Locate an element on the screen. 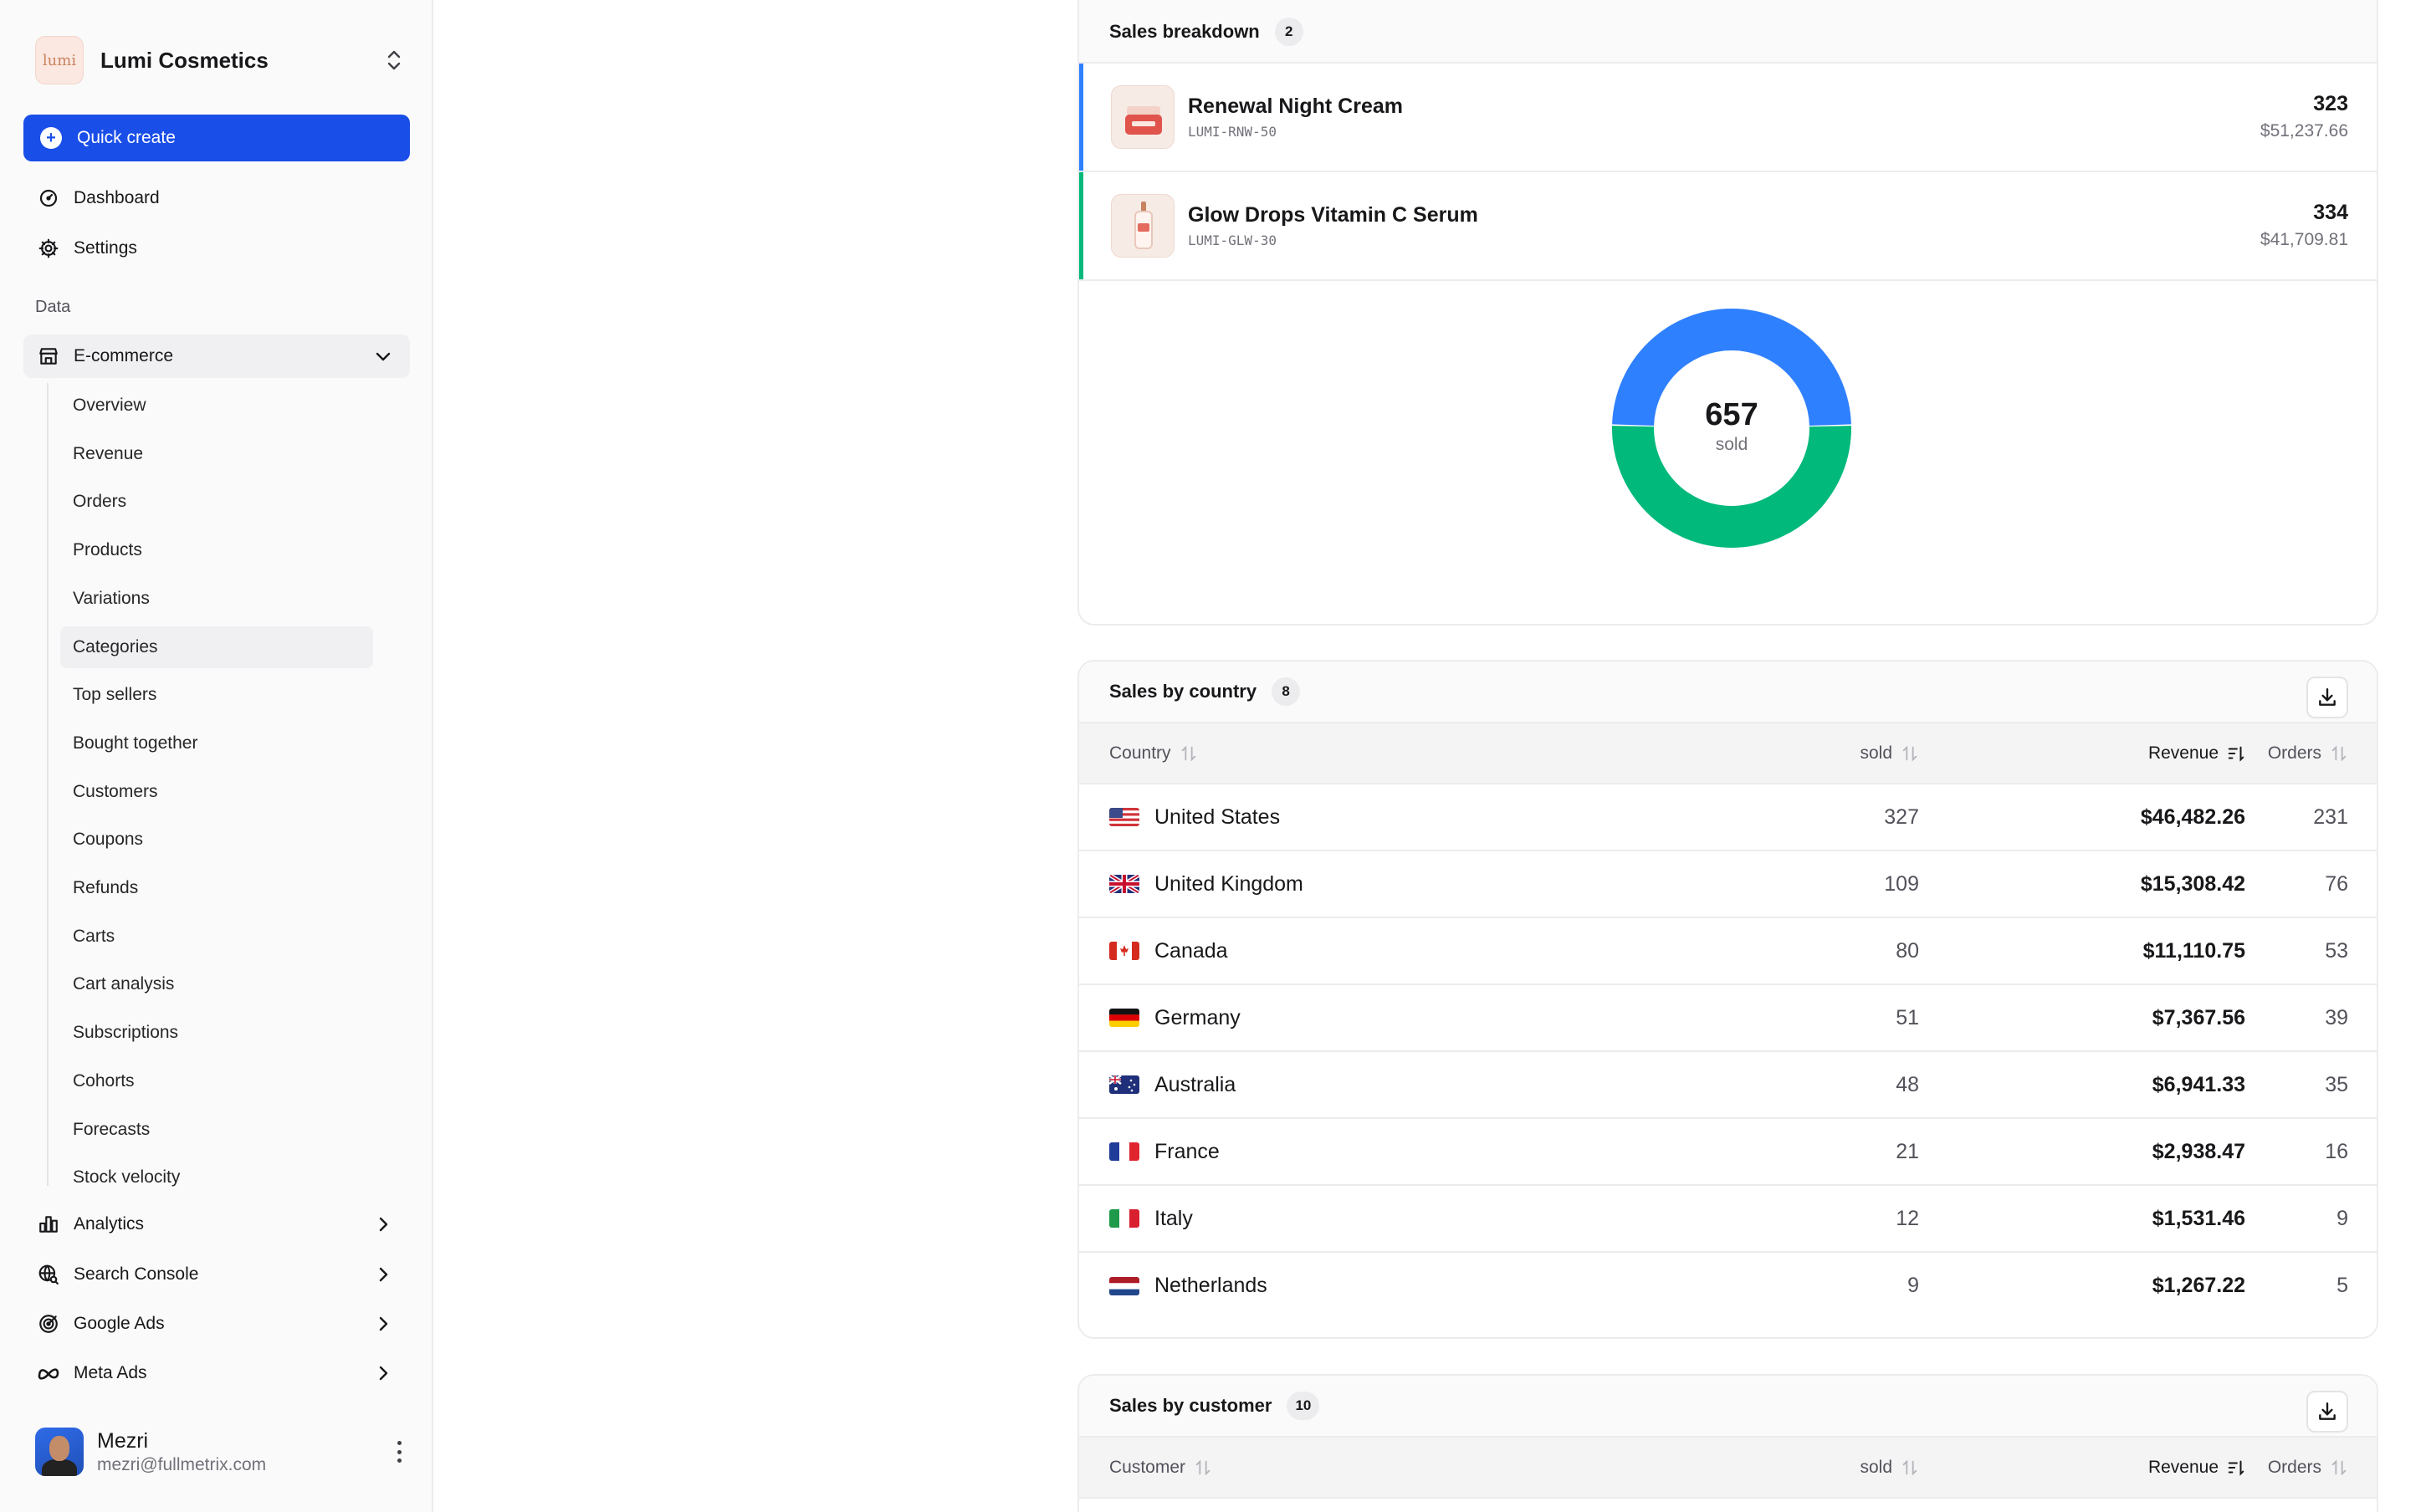  product-qty: 323 is located at coordinates (2330, 103).